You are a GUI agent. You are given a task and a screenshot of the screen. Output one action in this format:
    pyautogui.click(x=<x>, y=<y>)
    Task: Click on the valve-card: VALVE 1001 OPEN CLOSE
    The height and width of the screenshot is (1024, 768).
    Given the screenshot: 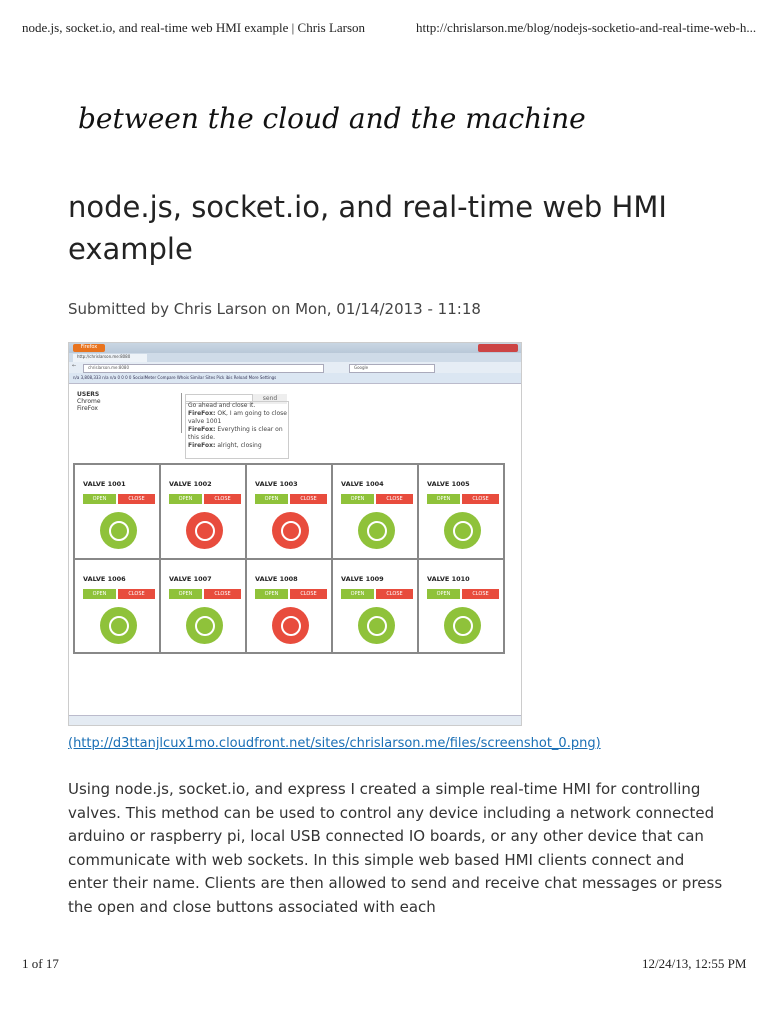 What is the action you would take?
    pyautogui.click(x=117, y=511)
    